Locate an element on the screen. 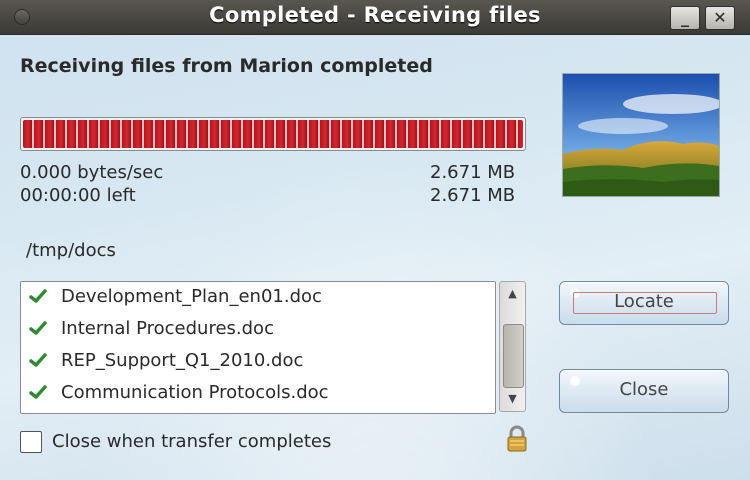  chevron-down-icon: ▼ is located at coordinates (512, 399).